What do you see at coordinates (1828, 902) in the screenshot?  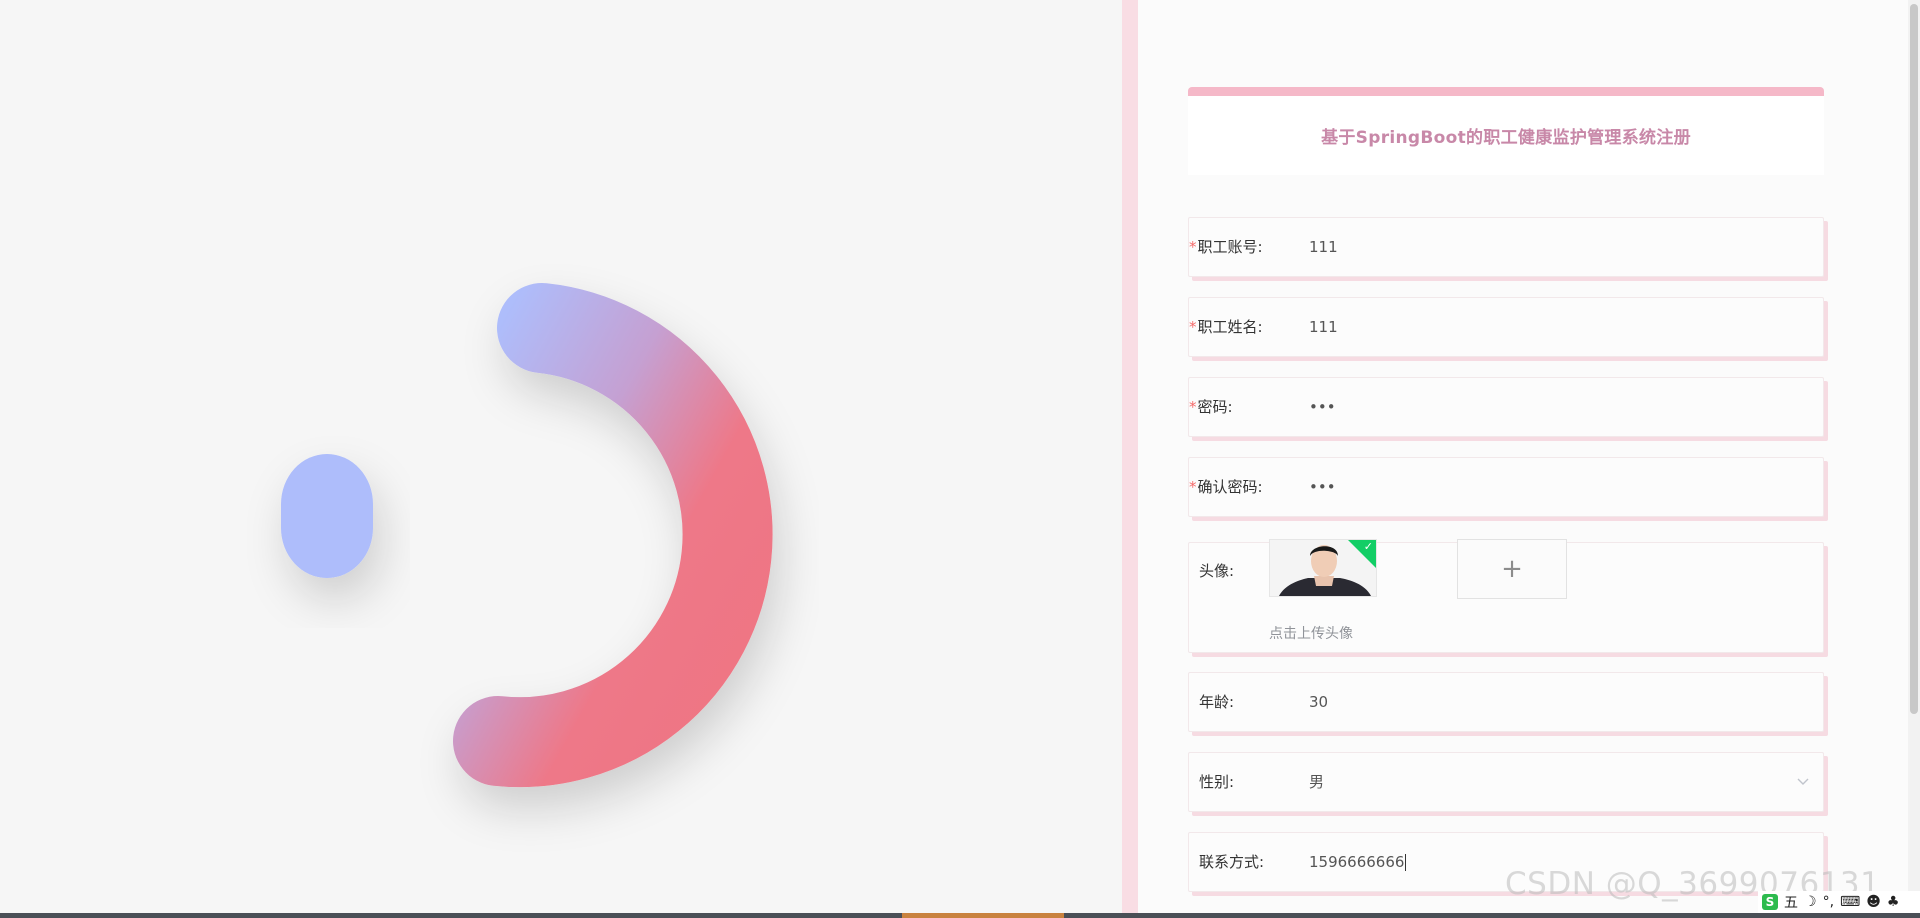 I see `comma-icon: °,` at bounding box center [1828, 902].